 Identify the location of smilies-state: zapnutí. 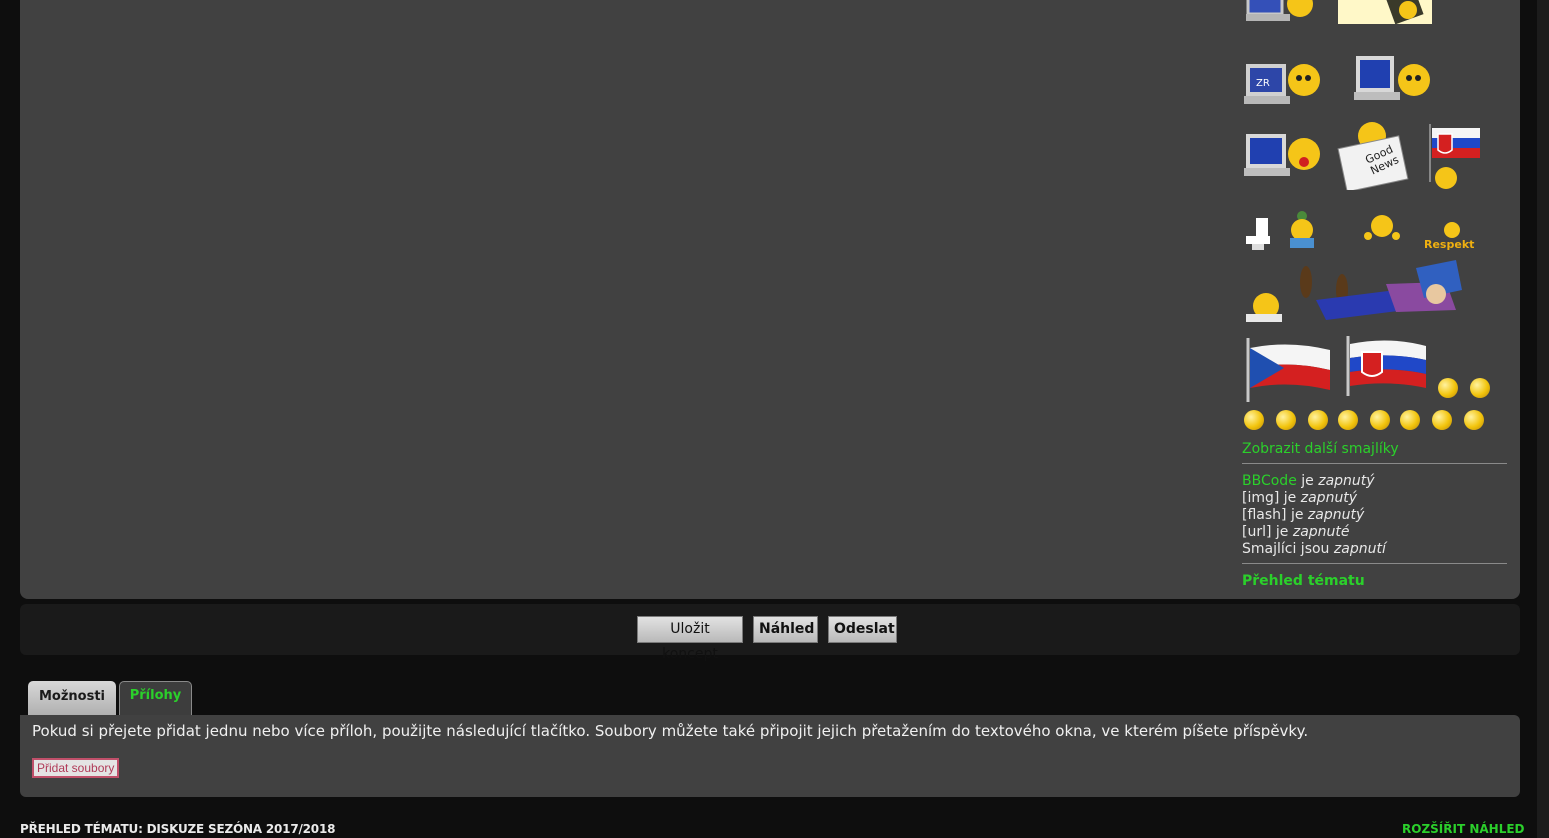
(1359, 549).